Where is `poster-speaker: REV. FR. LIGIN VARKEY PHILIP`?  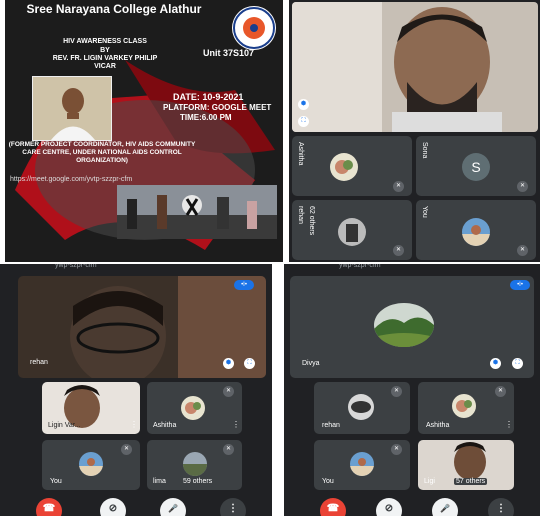
poster-speaker: REV. FR. LIGIN VARKEY PHILIP is located at coordinates (105, 58).